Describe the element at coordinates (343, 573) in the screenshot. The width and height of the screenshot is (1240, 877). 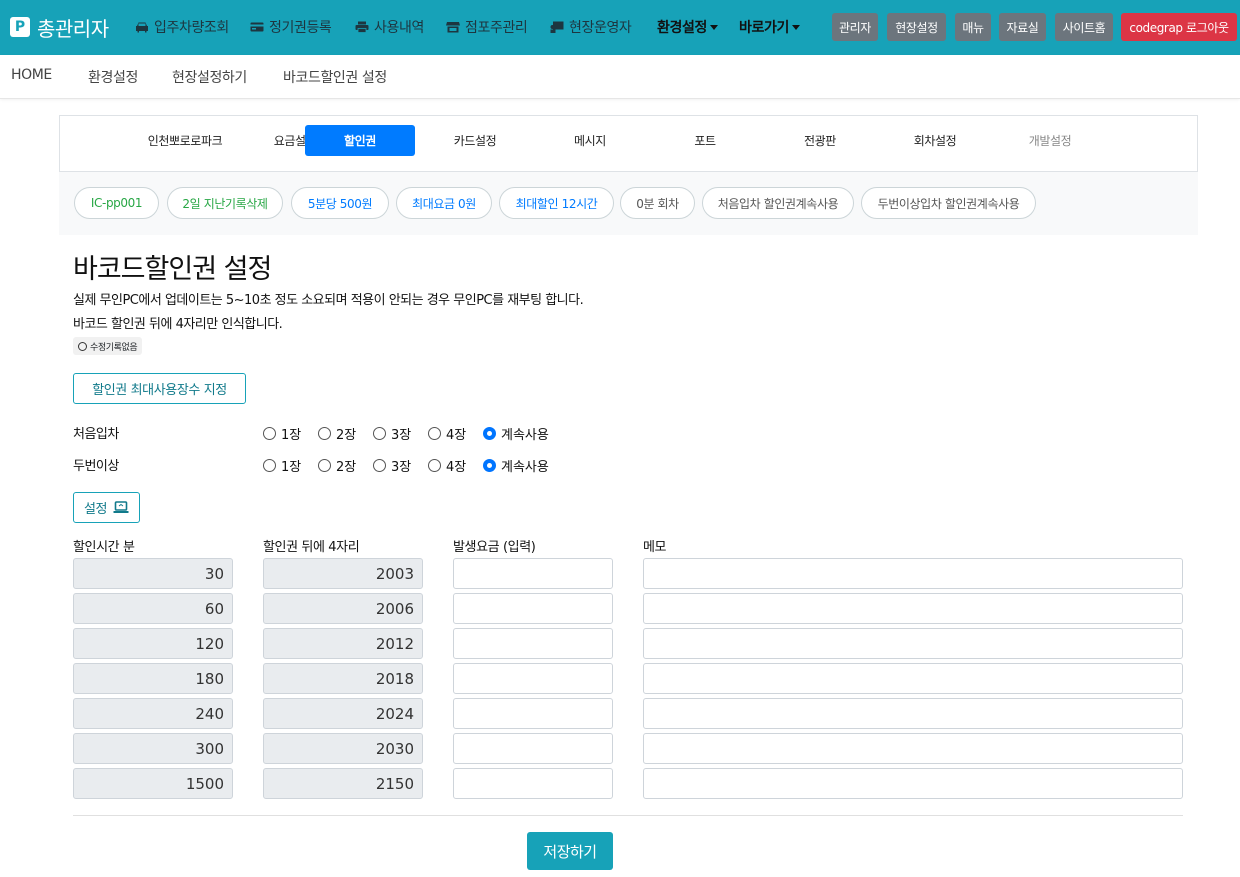
I see `barcode-suffix-field: 2003` at that location.